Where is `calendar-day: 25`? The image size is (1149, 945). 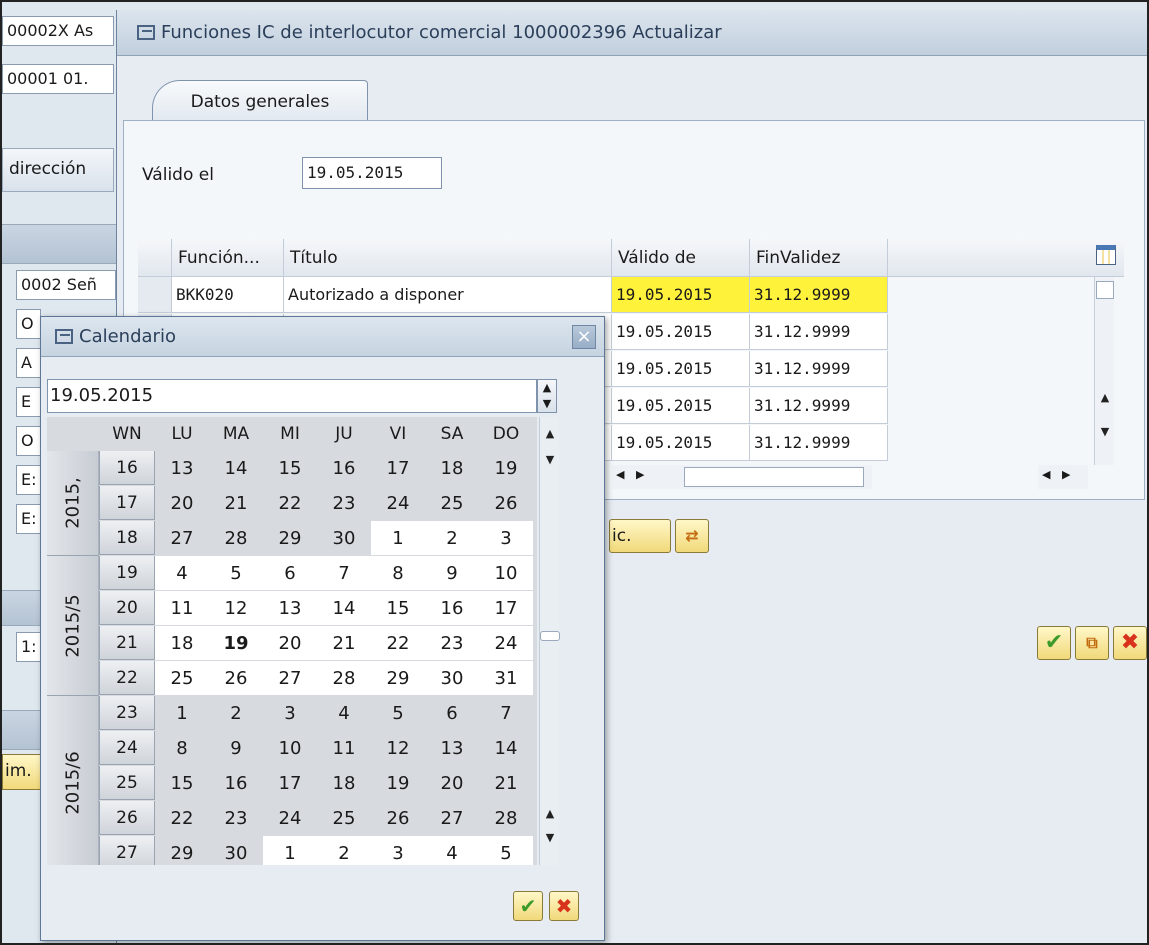
calendar-day: 25 is located at coordinates (344, 818).